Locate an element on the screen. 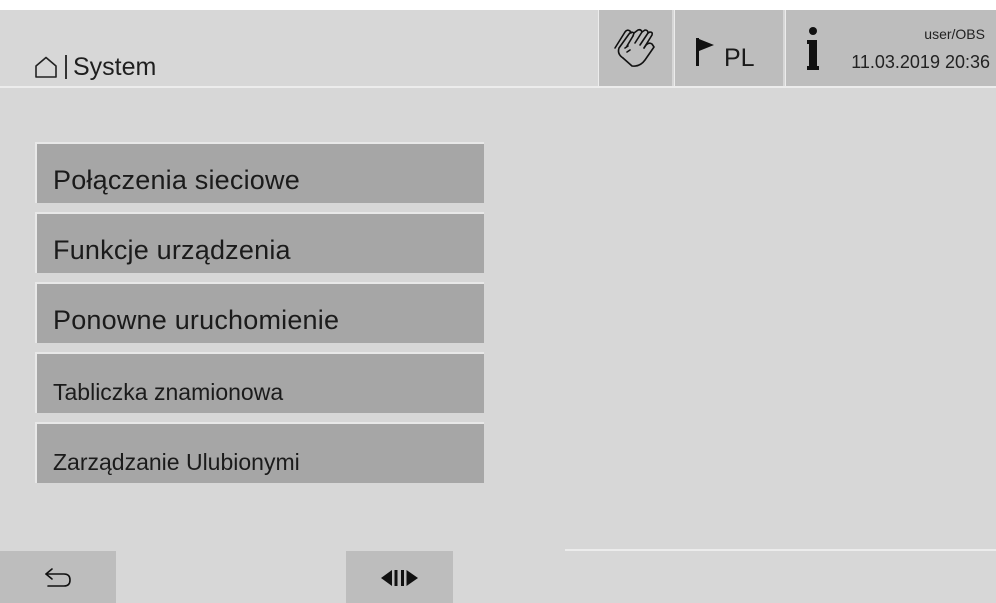 The height and width of the screenshot is (603, 996). split-view-icon is located at coordinates (399, 578).